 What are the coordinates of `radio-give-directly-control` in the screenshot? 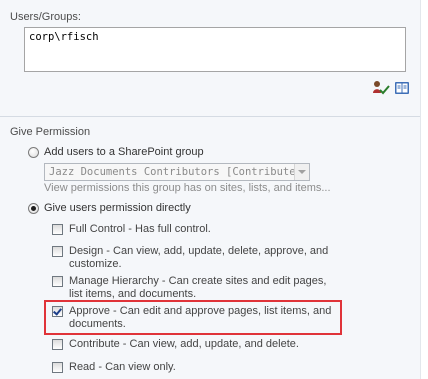 It's located at (33, 208).